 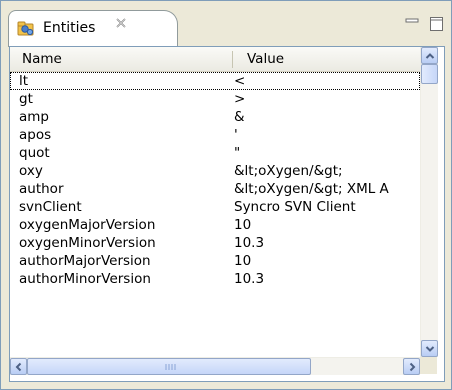 I want to click on entity-name: lt, so click(x=24, y=81).